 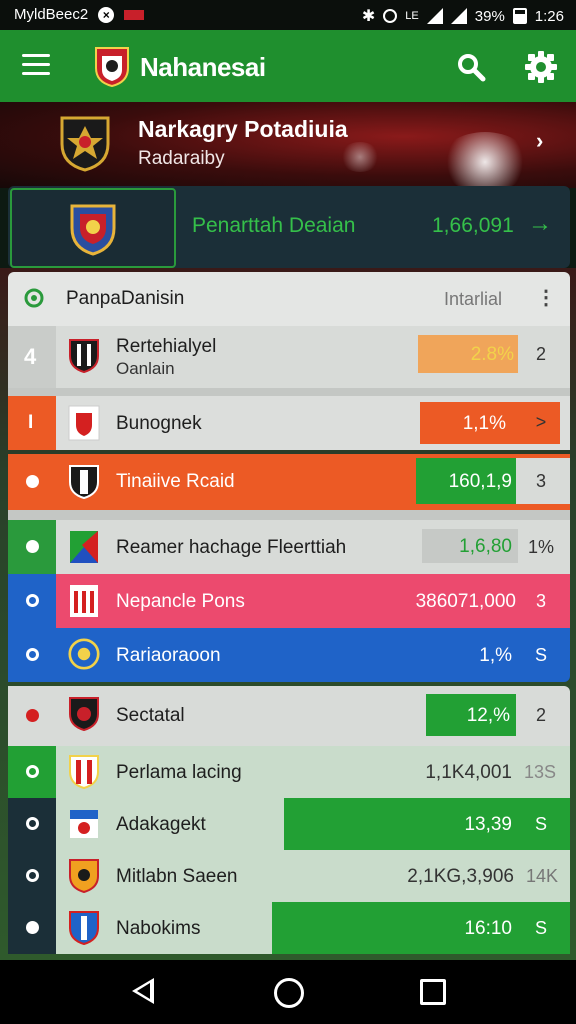 I want to click on list-item: Reamer hachage Fleerttiah 1,6,80 1%, so click(x=289, y=547).